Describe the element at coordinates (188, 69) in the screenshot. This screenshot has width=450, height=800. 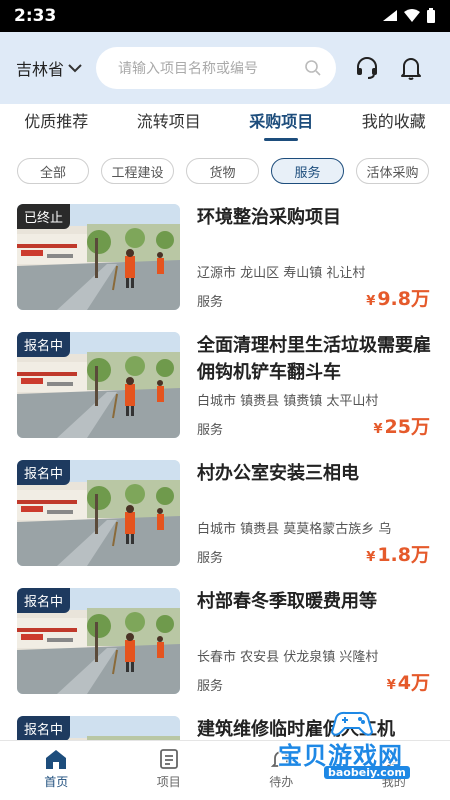
I see `search-placeholder: 请输入项目名称或编号` at that location.